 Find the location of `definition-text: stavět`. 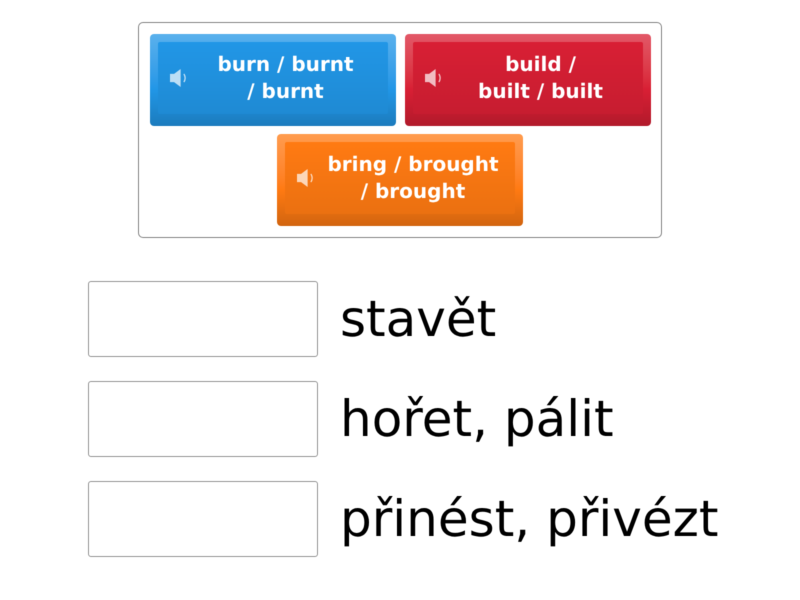

definition-text: stavět is located at coordinates (418, 319).